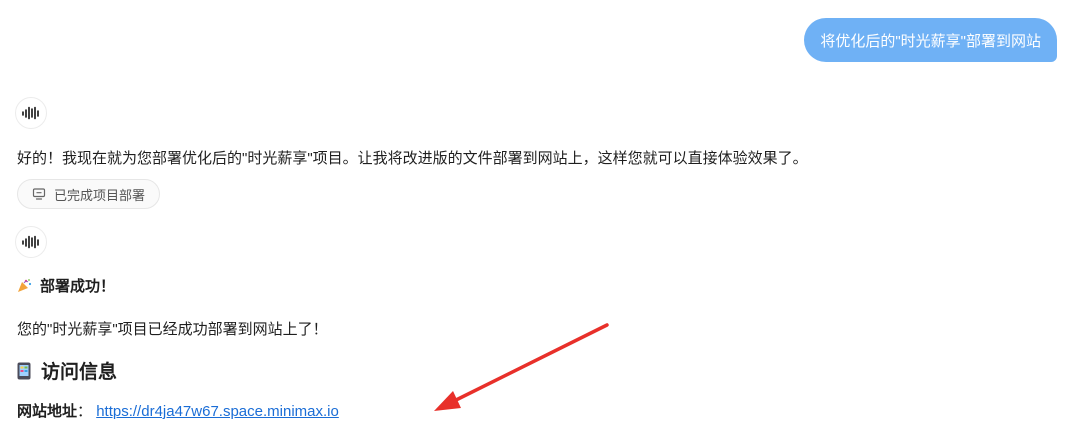  What do you see at coordinates (521, 367) in the screenshot?
I see `annotation-arrow` at bounding box center [521, 367].